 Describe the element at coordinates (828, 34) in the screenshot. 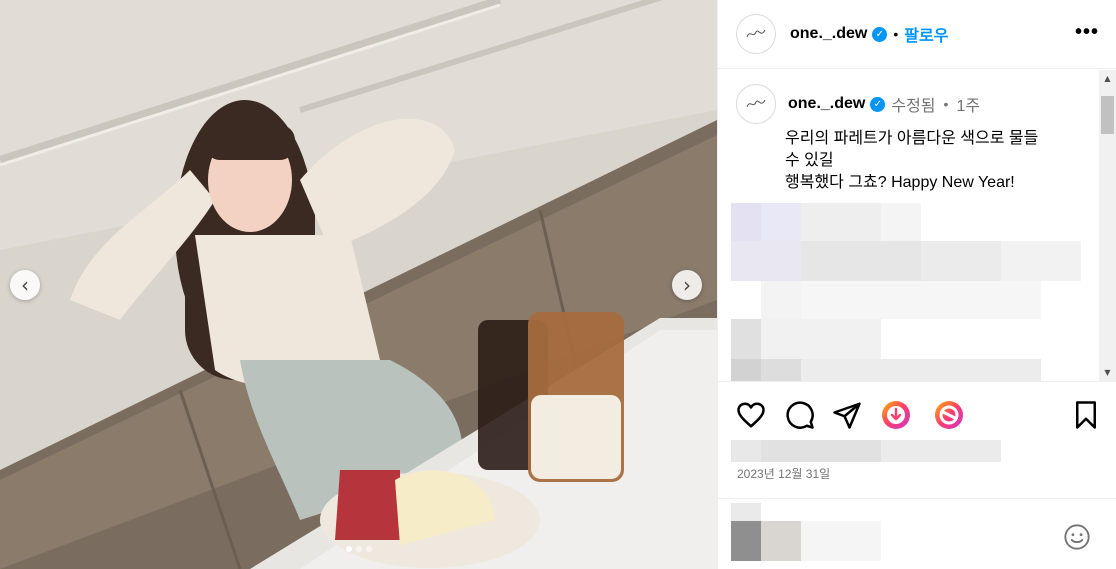

I see `username-link: one._.dew` at that location.